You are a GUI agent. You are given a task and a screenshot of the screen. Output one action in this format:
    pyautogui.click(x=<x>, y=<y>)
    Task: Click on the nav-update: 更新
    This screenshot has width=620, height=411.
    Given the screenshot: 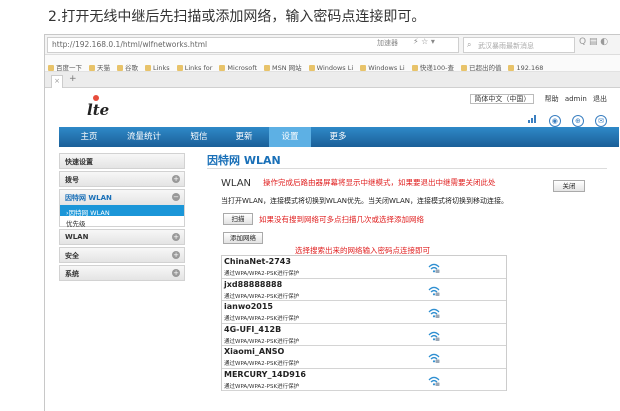 What is the action you would take?
    pyautogui.click(x=244, y=137)
    